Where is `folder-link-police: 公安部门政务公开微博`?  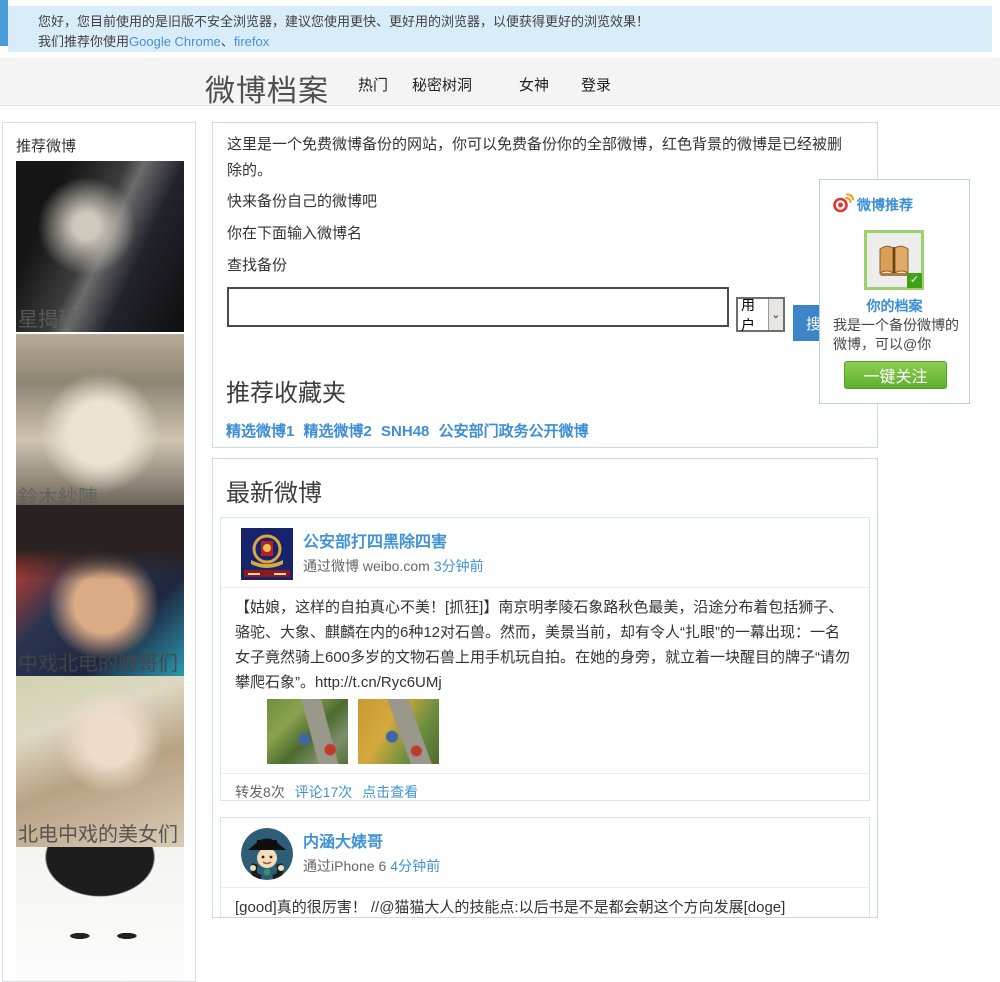
folder-link-police: 公安部门政务公开微博 is located at coordinates (514, 431).